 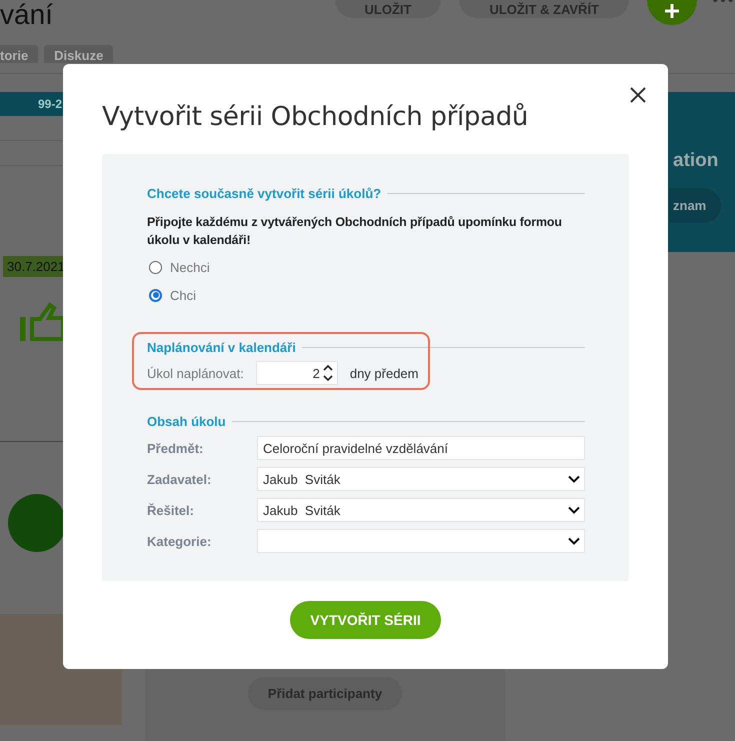 What do you see at coordinates (221, 347) in the screenshot?
I see `section-heading: Naplánování v kalendáři` at bounding box center [221, 347].